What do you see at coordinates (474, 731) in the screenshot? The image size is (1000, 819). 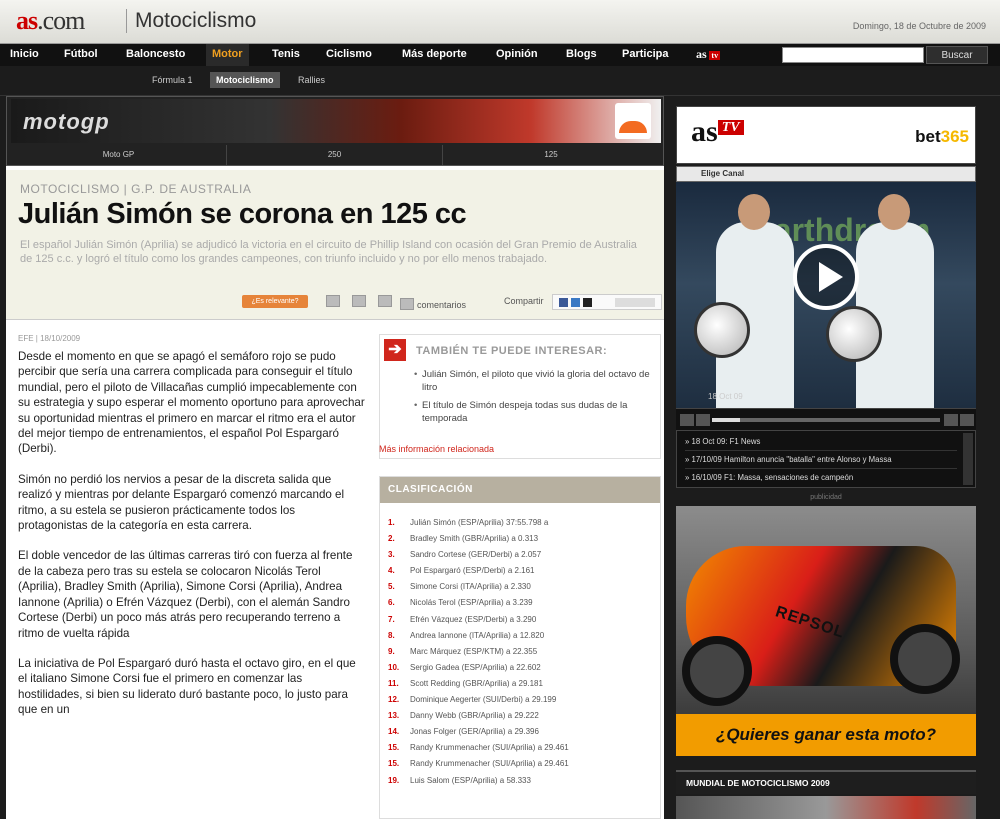 I see `classification-rider: Jonas Folger (GER/Aprilia) a 29.396` at bounding box center [474, 731].